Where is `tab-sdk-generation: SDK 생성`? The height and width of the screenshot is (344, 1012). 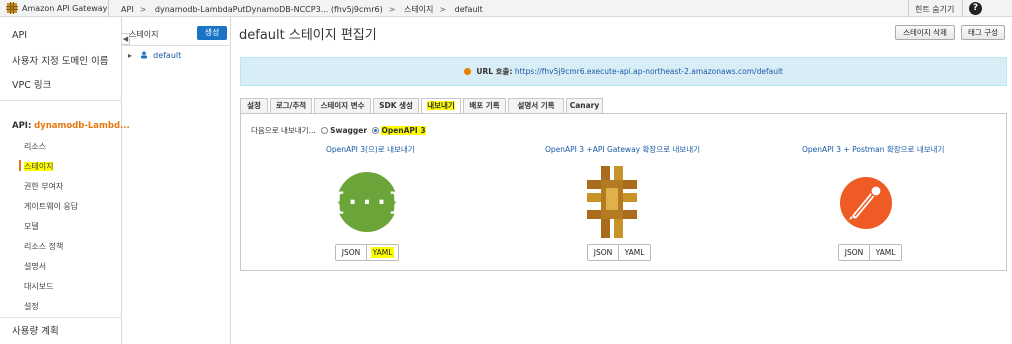 tab-sdk-generation: SDK 생성 is located at coordinates (396, 105).